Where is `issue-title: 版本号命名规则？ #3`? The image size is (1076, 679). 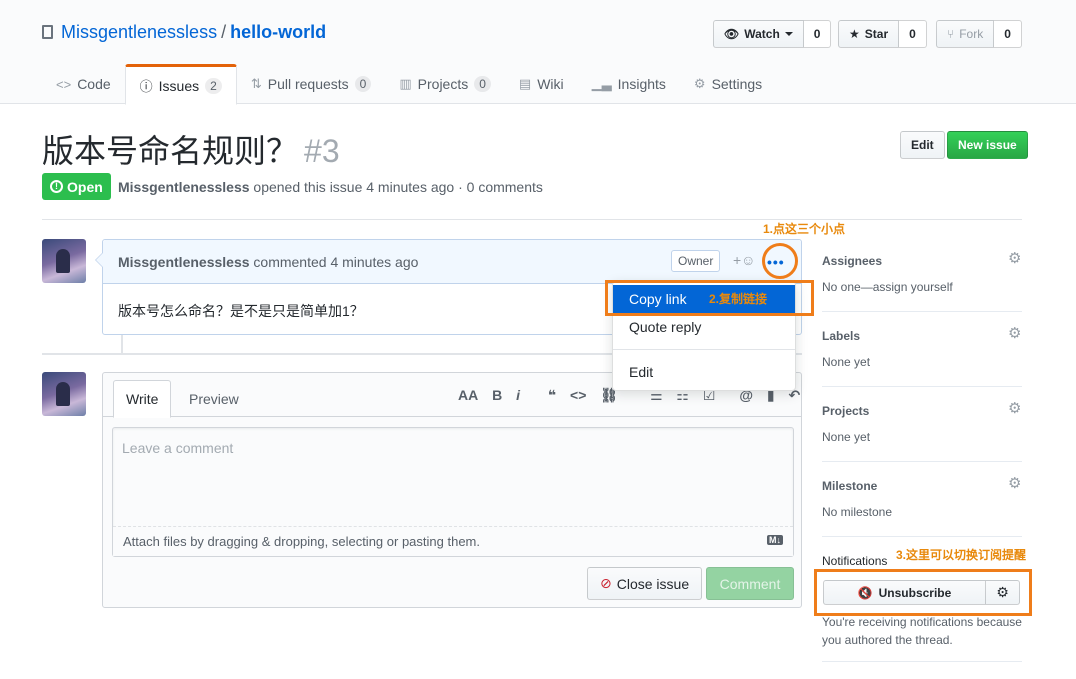
issue-title: 版本号命名规则？ #3 is located at coordinates (191, 149).